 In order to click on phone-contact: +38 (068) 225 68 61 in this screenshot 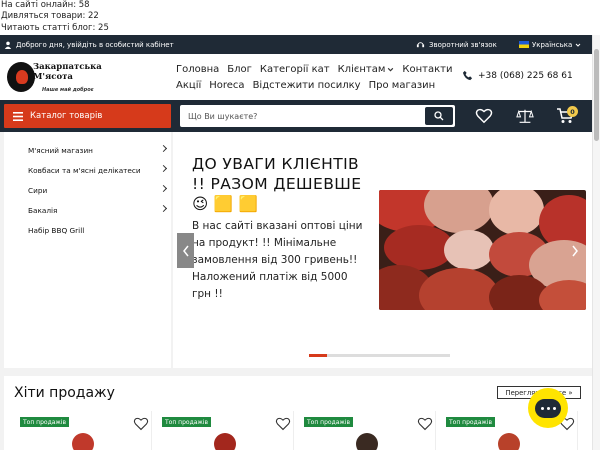, I will do `click(517, 75)`.